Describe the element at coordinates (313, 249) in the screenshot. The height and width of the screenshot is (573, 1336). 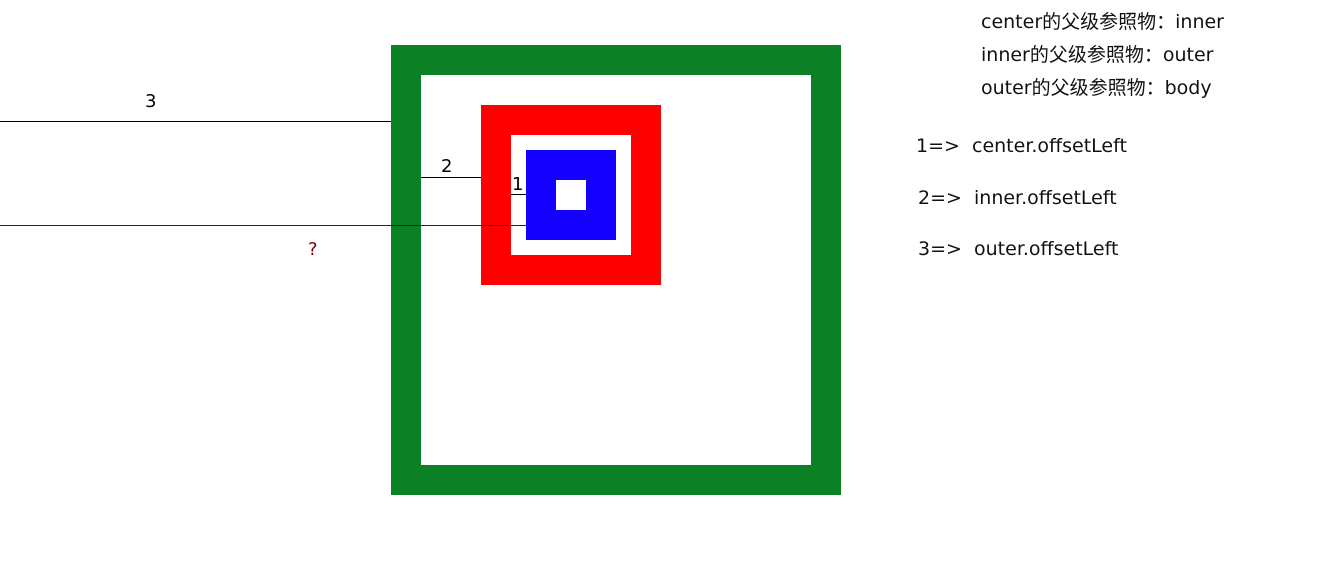
I see `marker-label-question: ?` at that location.